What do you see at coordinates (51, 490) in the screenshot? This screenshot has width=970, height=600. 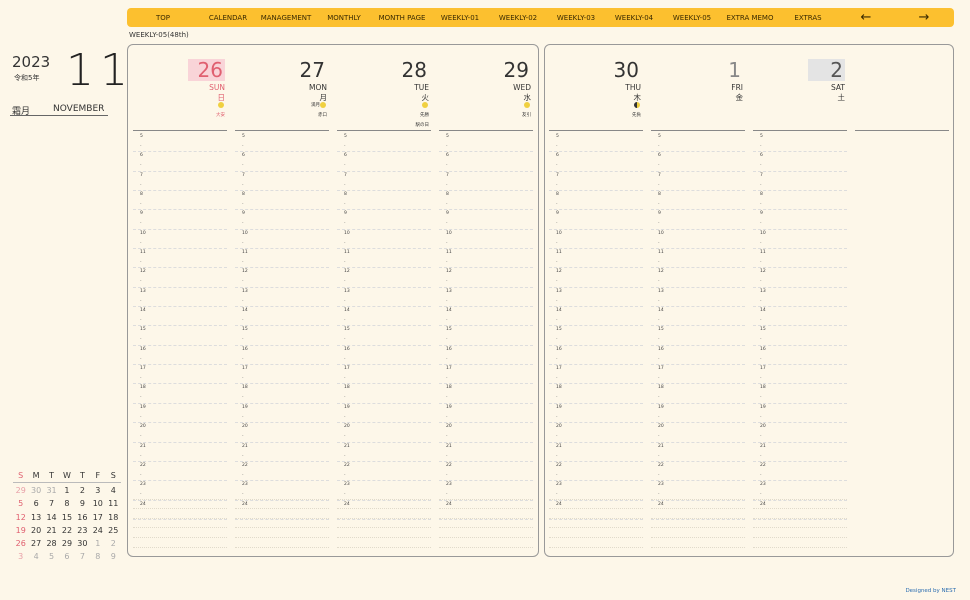 I see `mini-cal-day: 31` at bounding box center [51, 490].